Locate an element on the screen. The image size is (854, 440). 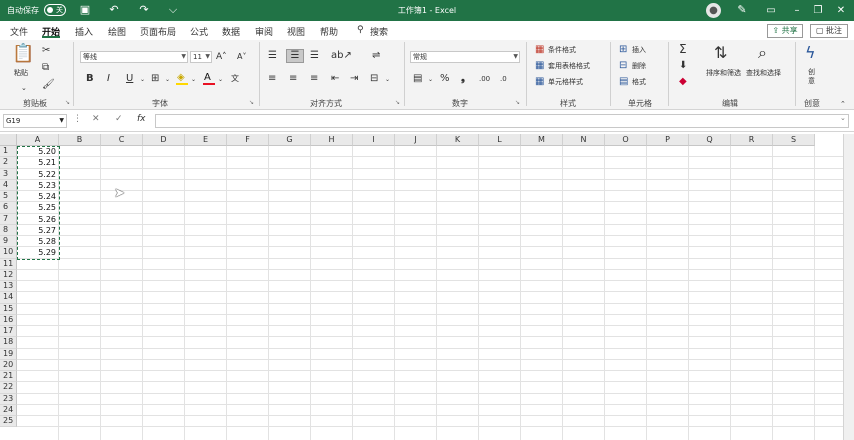
align-left-icon: ≡ is located at coordinates (272, 79).